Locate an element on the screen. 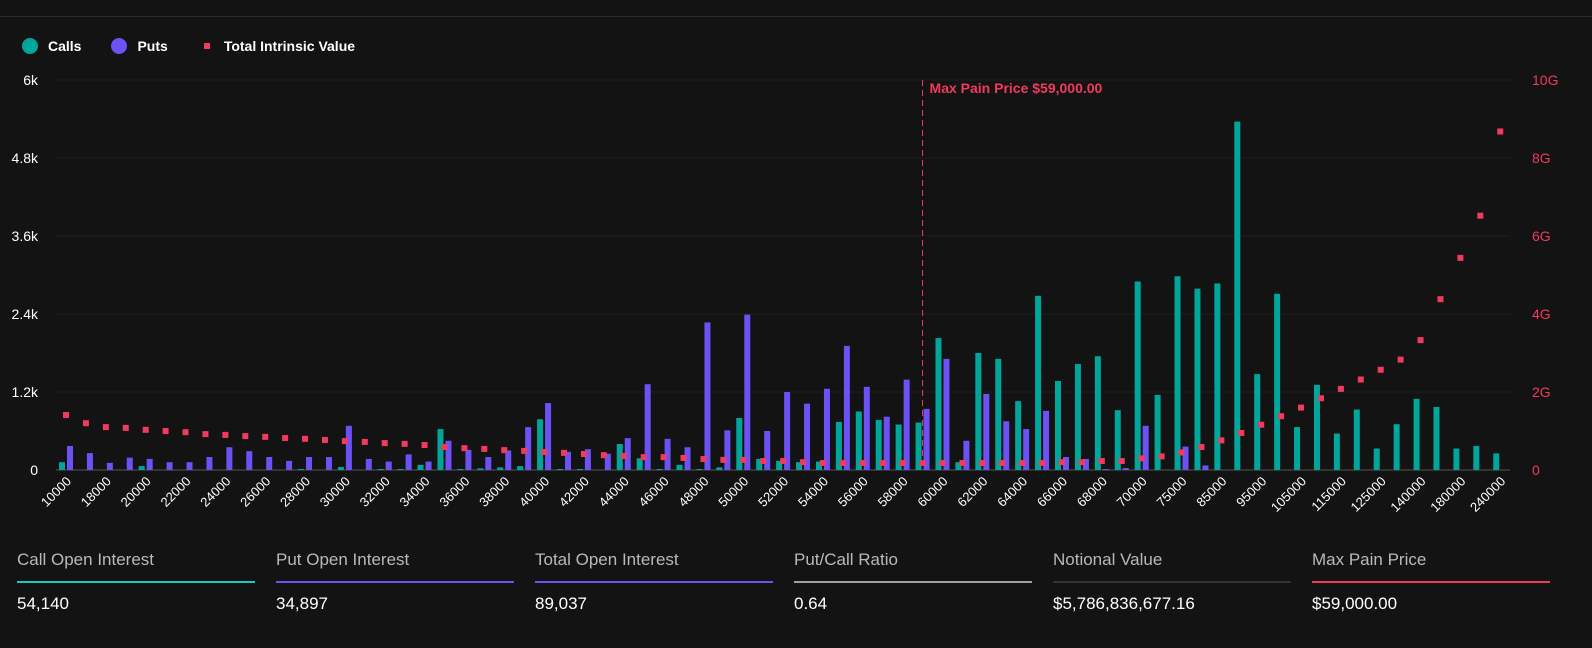 Image resolution: width=1592 pixels, height=648 pixels. x-tick-label: 70000 is located at coordinates (1132, 492).